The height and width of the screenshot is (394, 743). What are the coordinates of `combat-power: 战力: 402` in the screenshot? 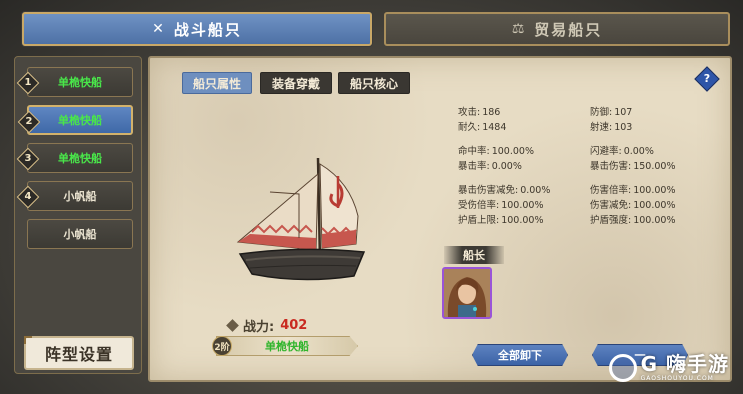 It's located at (267, 325).